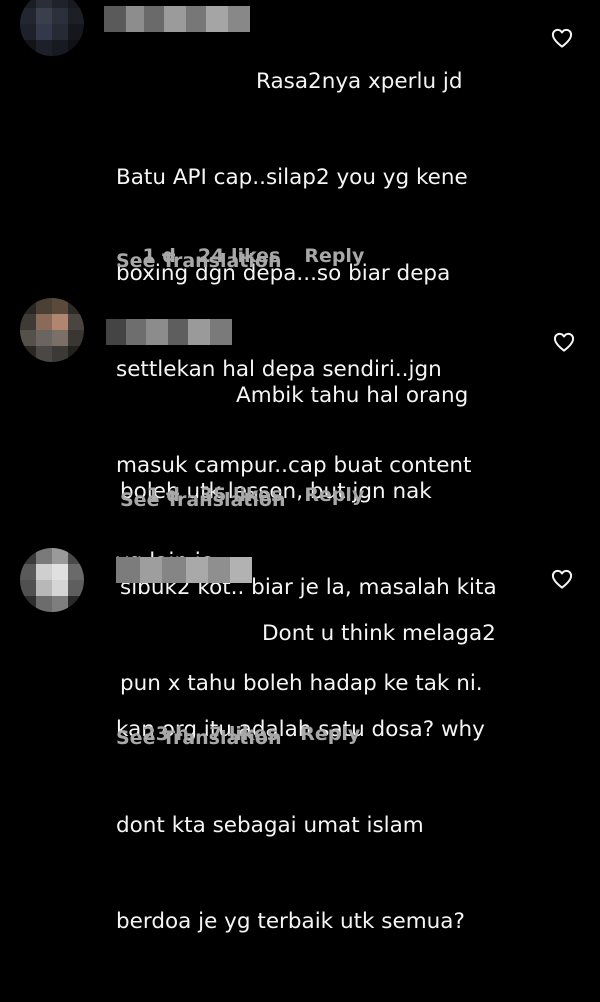 Image resolution: width=600 pixels, height=1002 pixels. I want to click on comment-text-line: berdoa je yg terbaik utk semua?, so click(290, 921).